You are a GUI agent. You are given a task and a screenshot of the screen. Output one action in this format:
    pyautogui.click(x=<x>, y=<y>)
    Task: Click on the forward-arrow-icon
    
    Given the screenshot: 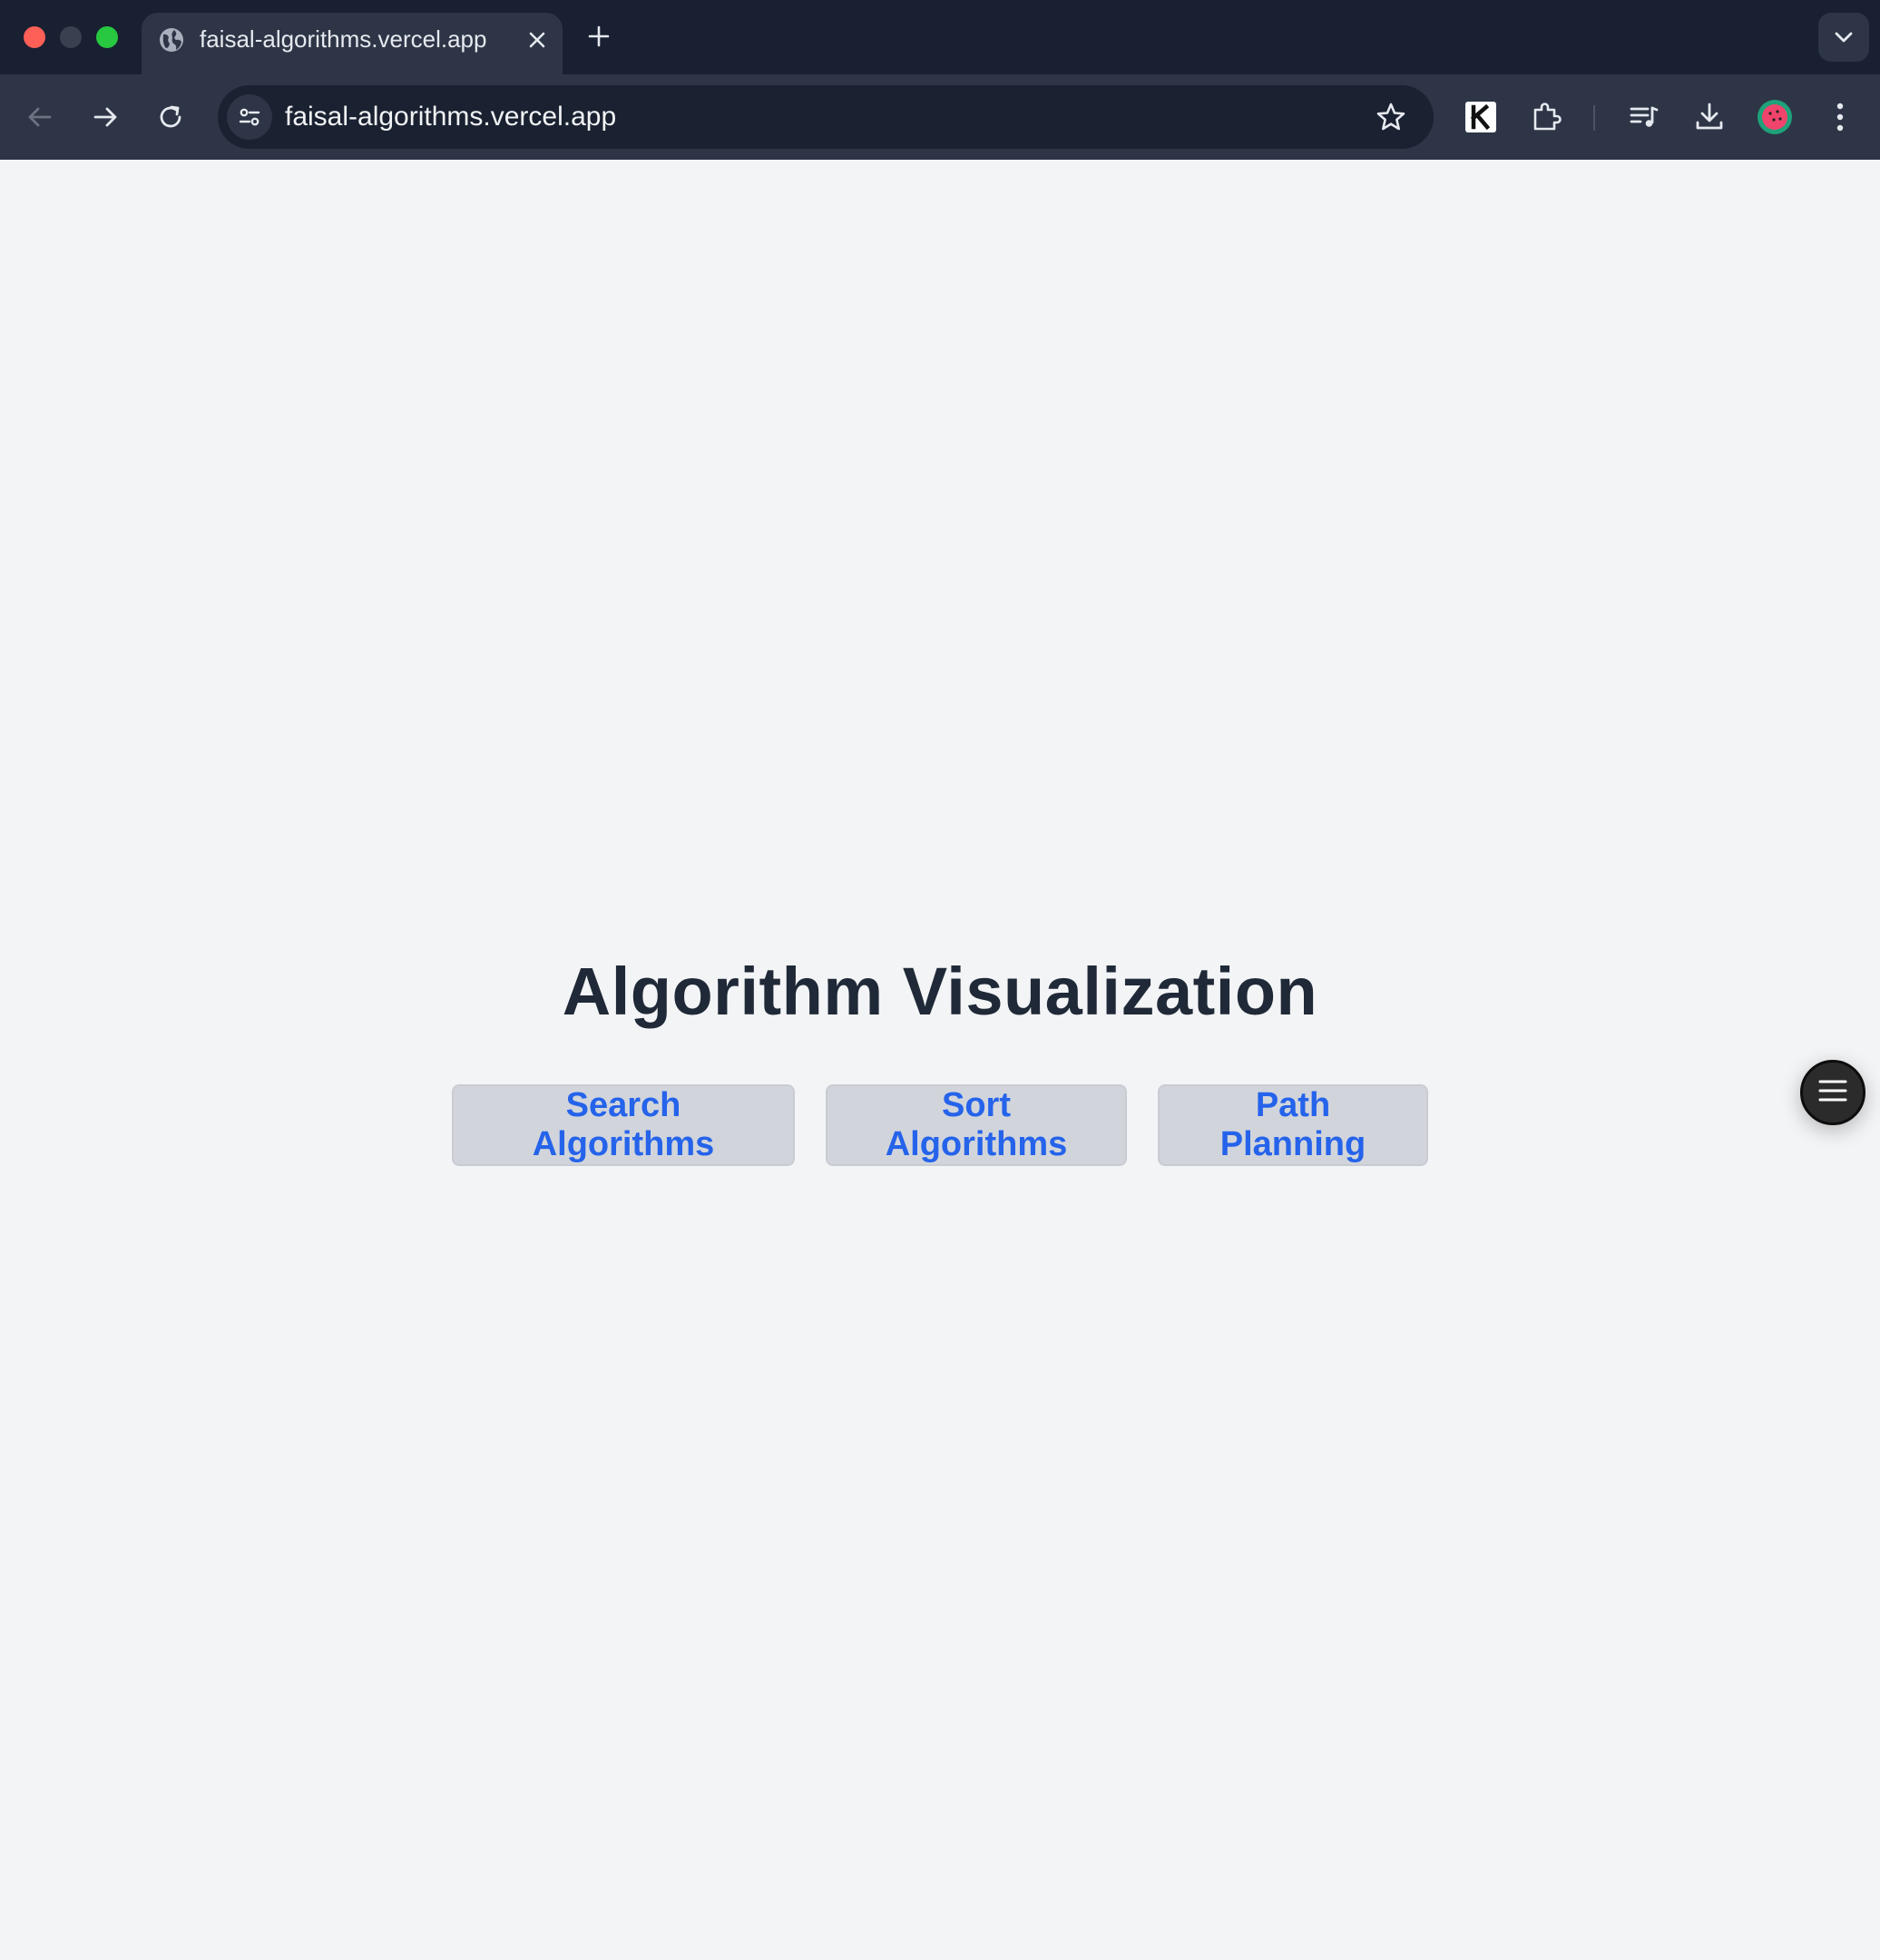 What is the action you would take?
    pyautogui.click(x=105, y=117)
    